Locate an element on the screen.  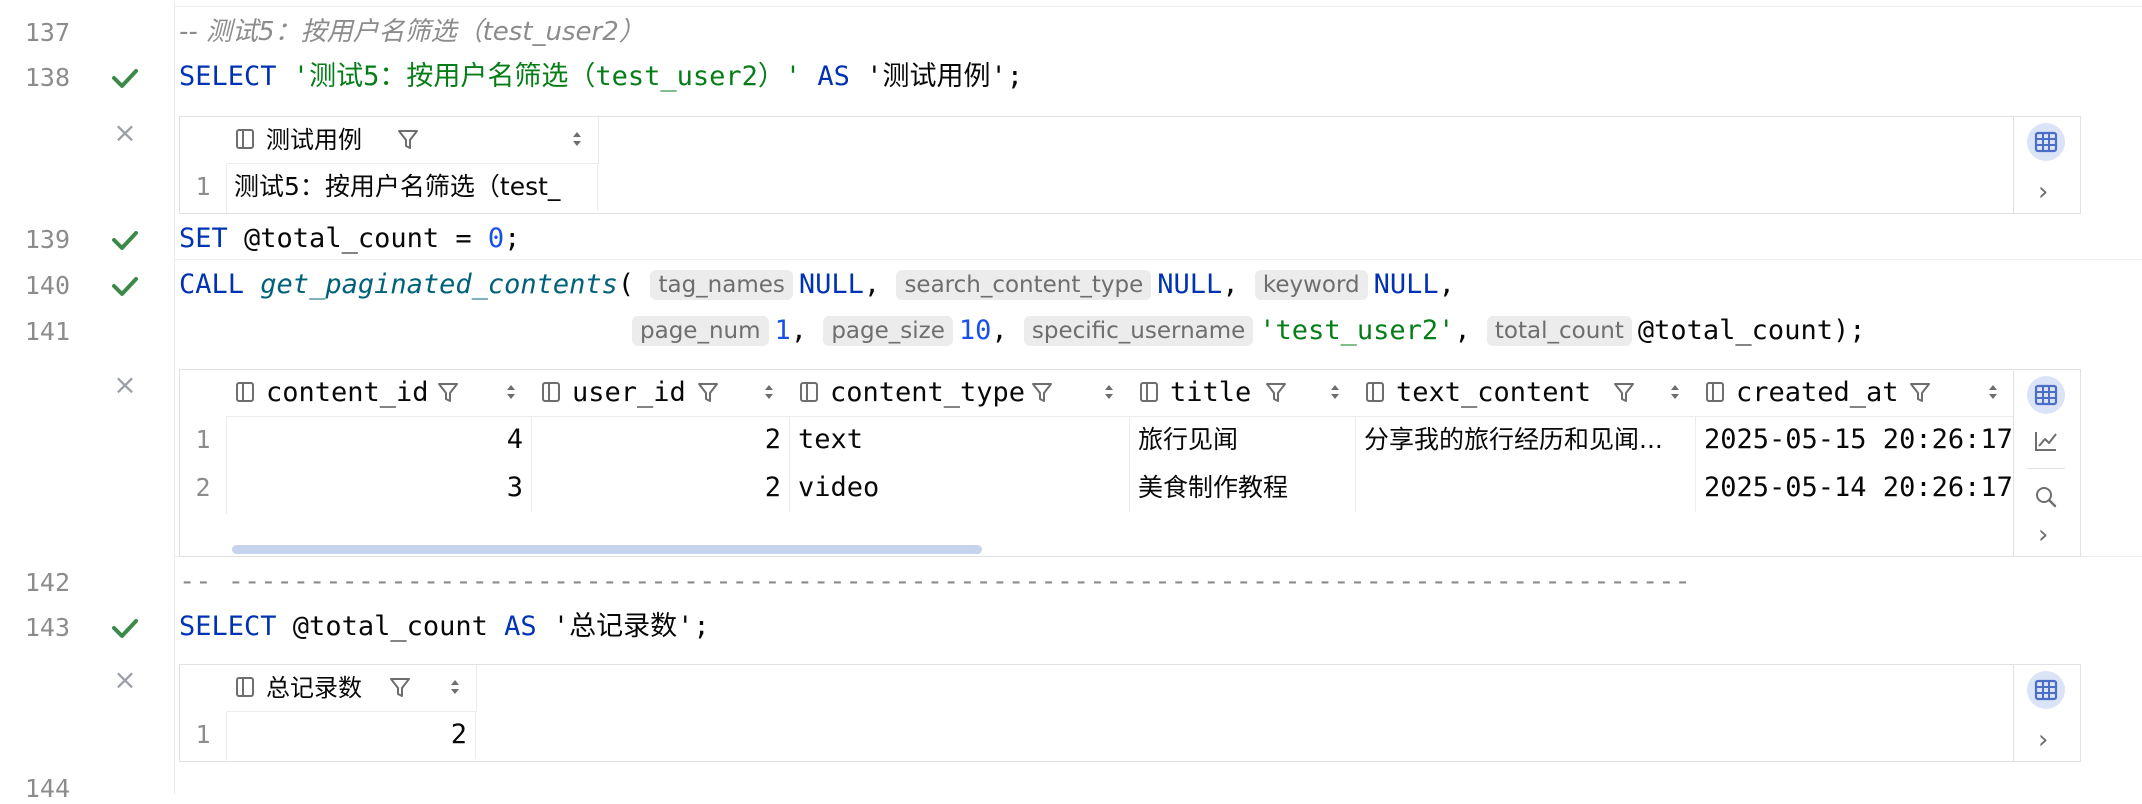
parameter-hint: search_content_type is located at coordinates (1024, 285).